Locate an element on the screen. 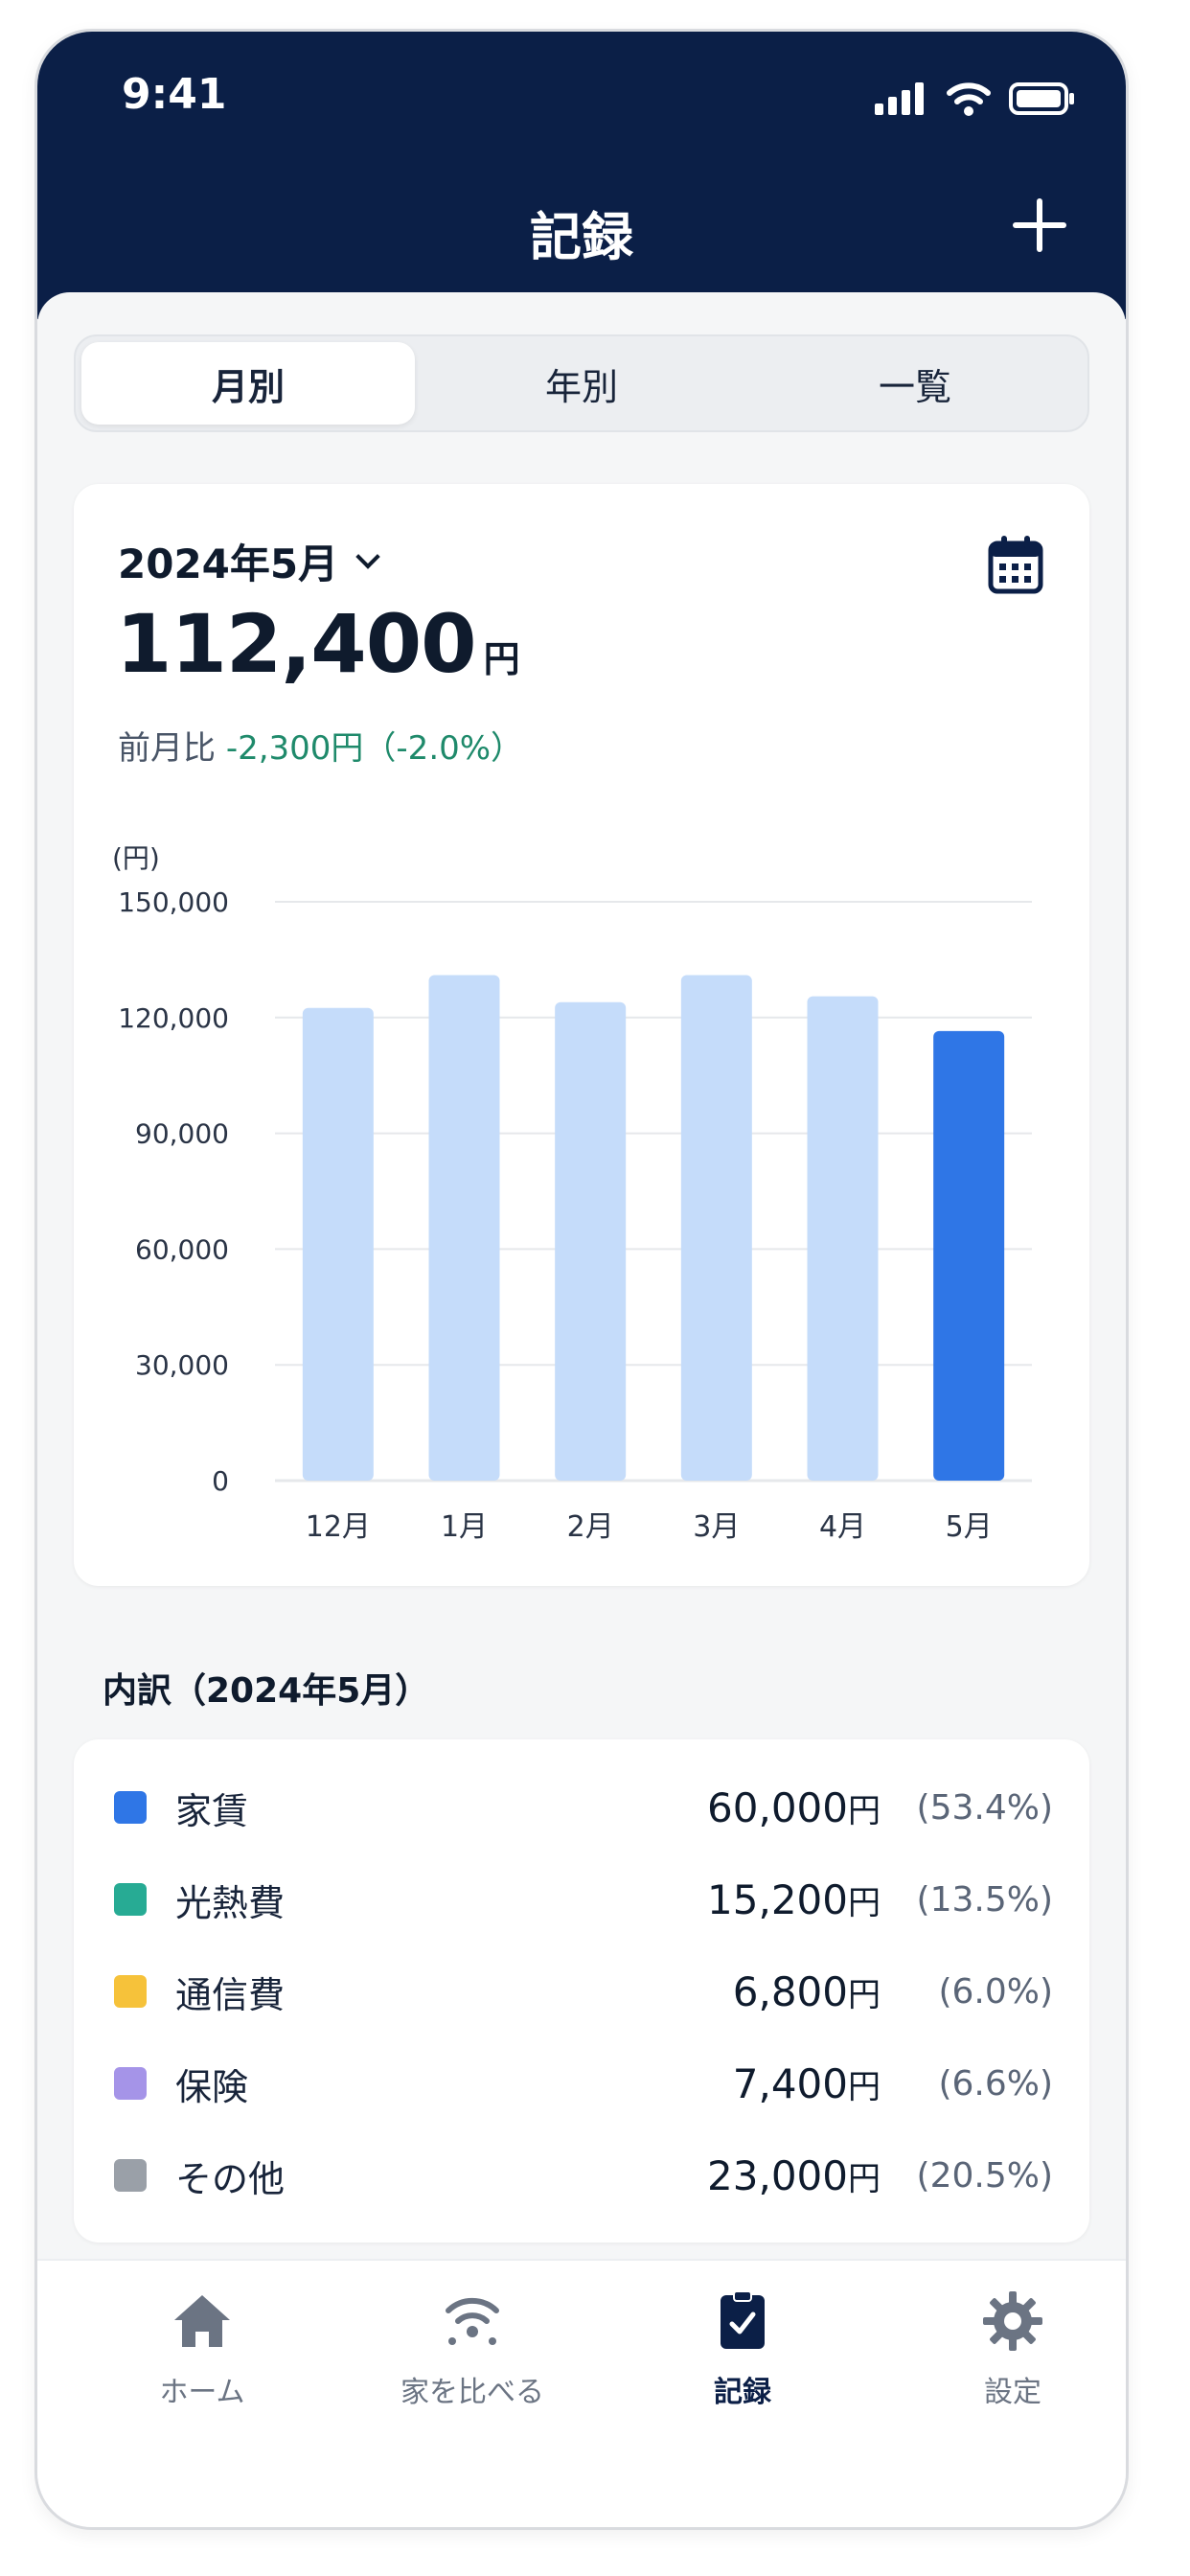  breakdown-row: その他 23,000円 (20.5%) is located at coordinates (584, 2175).